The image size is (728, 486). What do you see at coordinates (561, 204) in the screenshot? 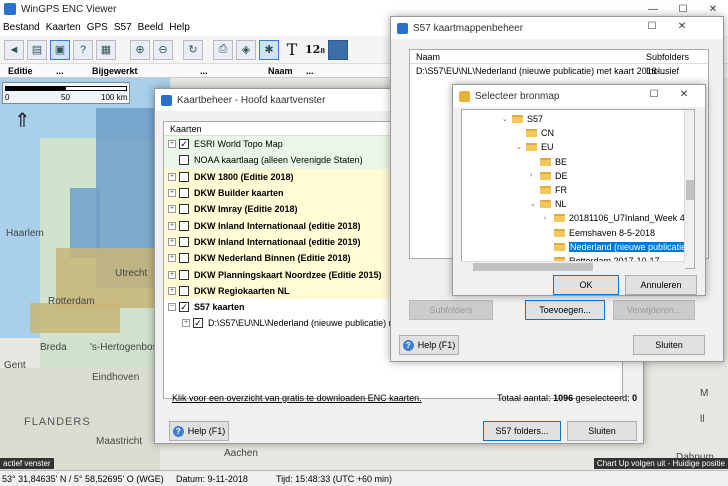
I see `folder-tree-label: NL` at bounding box center [561, 204].